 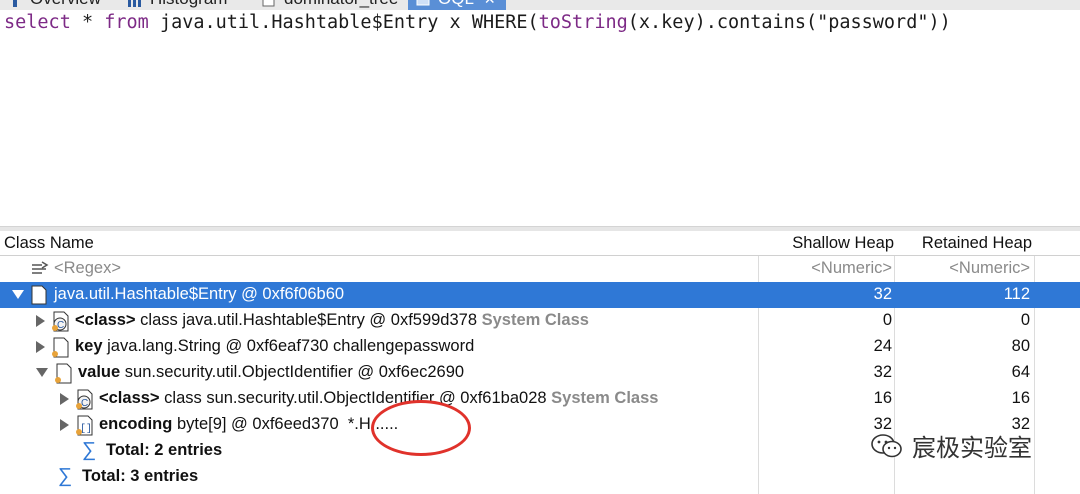 What do you see at coordinates (39, 295) in the screenshot?
I see `object-icon` at bounding box center [39, 295].